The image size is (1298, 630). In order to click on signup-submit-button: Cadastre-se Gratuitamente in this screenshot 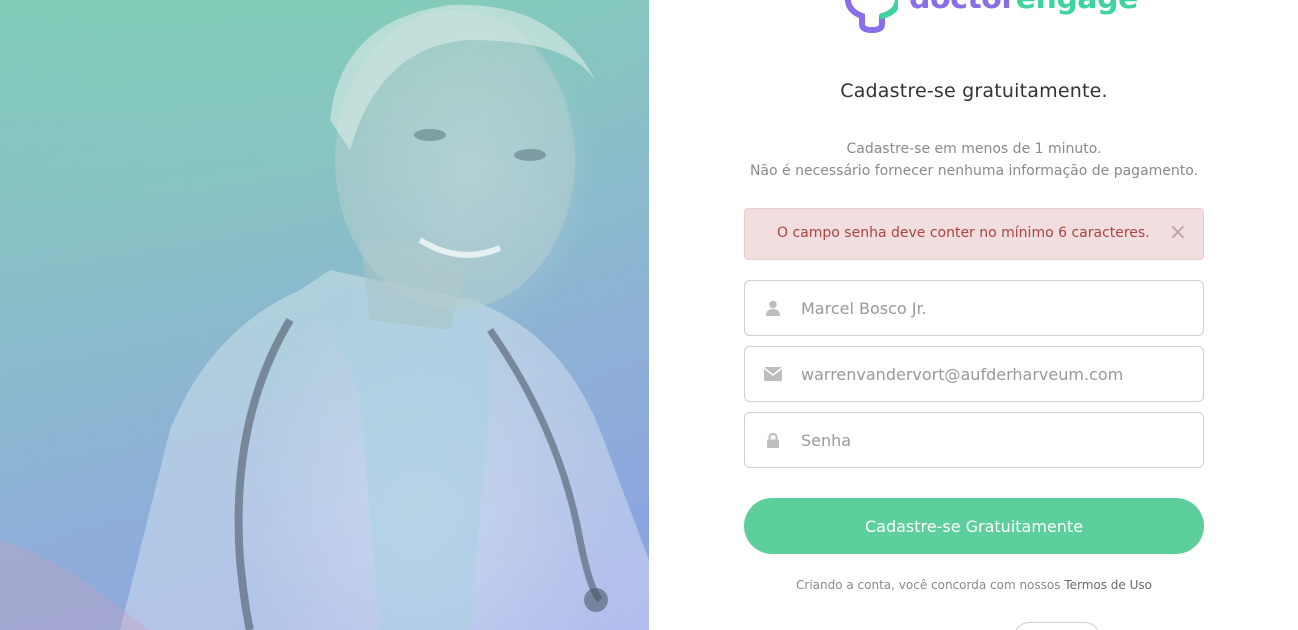, I will do `click(974, 526)`.